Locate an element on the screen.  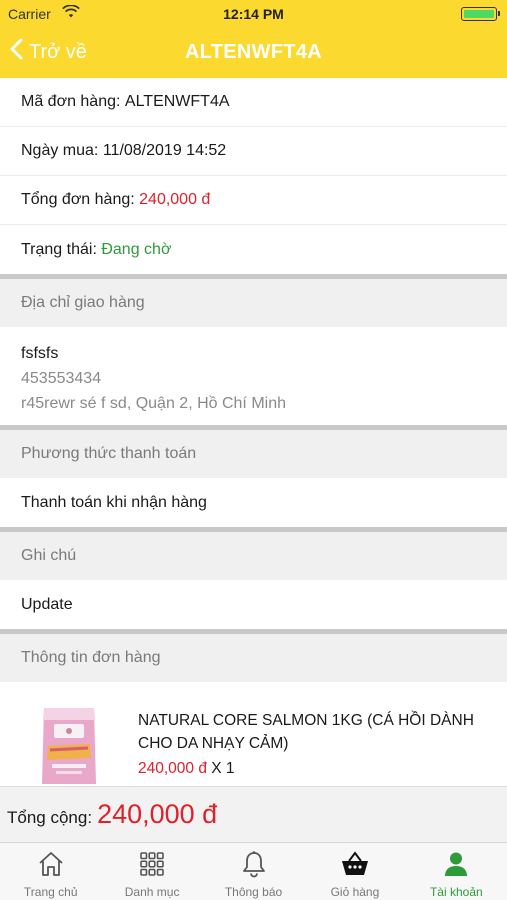
payment-method: Thanh toán khi nhận hàng is located at coordinates (114, 502).